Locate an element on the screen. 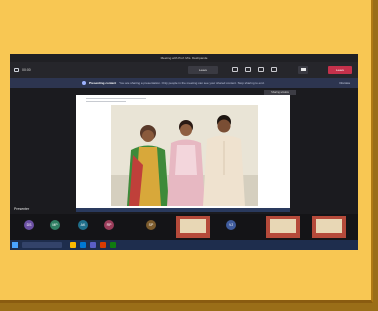 The image size is (378, 311). avatar: VJ is located at coordinates (231, 225).